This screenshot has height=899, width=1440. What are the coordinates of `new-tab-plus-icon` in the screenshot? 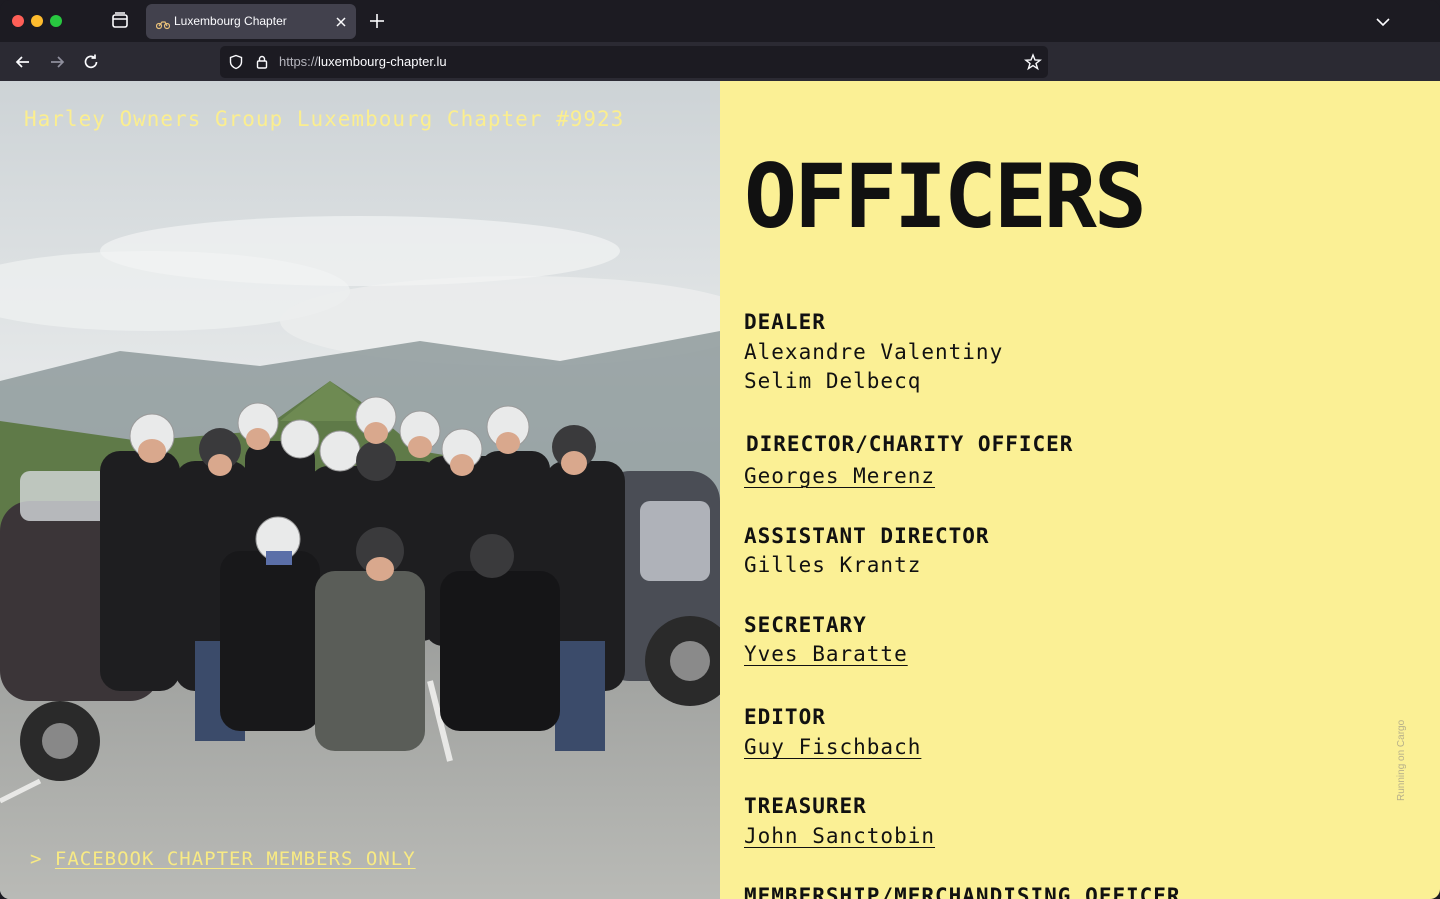 It's located at (377, 21).